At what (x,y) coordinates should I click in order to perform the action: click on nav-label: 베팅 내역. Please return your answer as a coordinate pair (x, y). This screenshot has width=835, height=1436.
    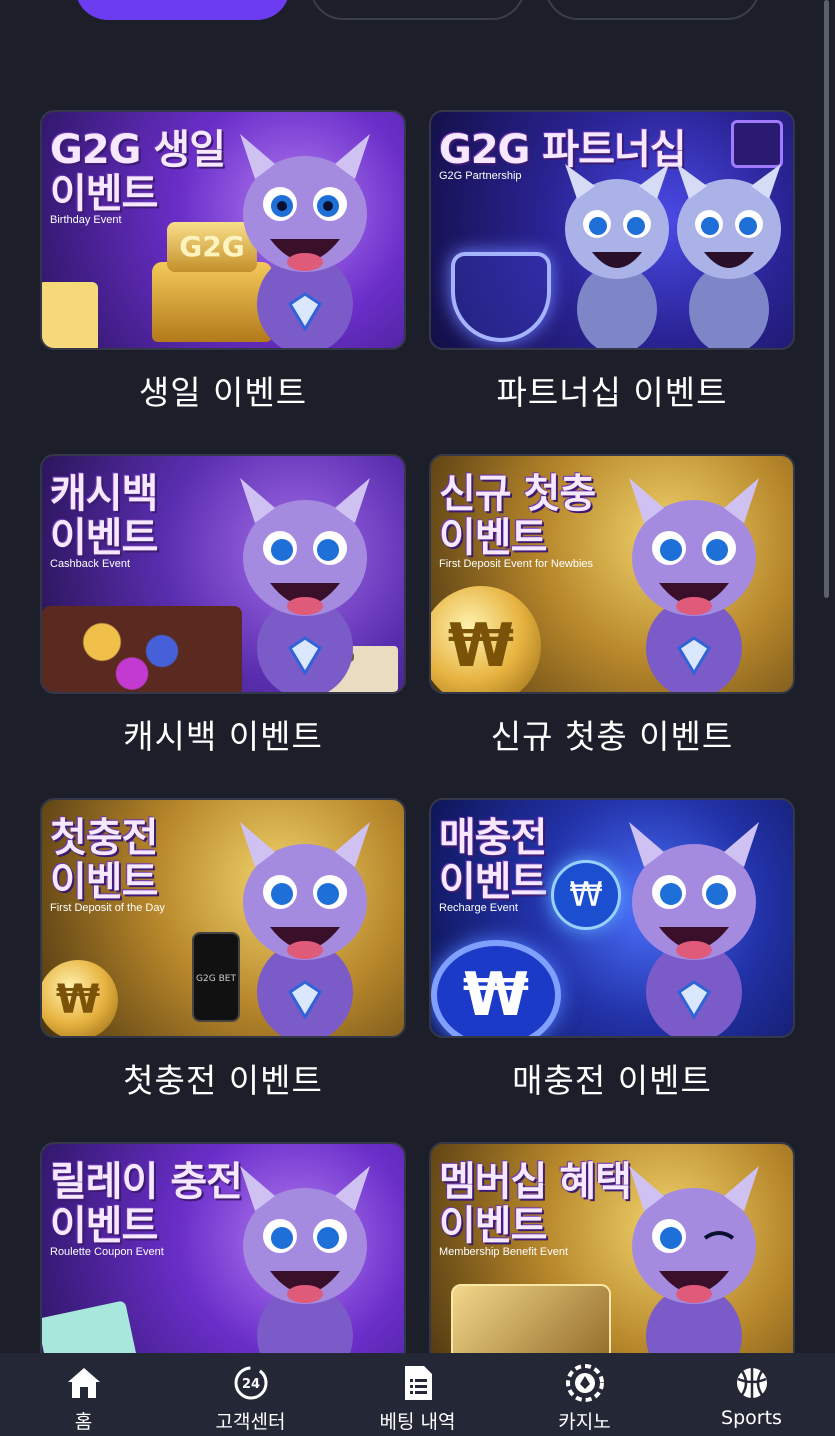
    Looking at the image, I should click on (417, 1422).